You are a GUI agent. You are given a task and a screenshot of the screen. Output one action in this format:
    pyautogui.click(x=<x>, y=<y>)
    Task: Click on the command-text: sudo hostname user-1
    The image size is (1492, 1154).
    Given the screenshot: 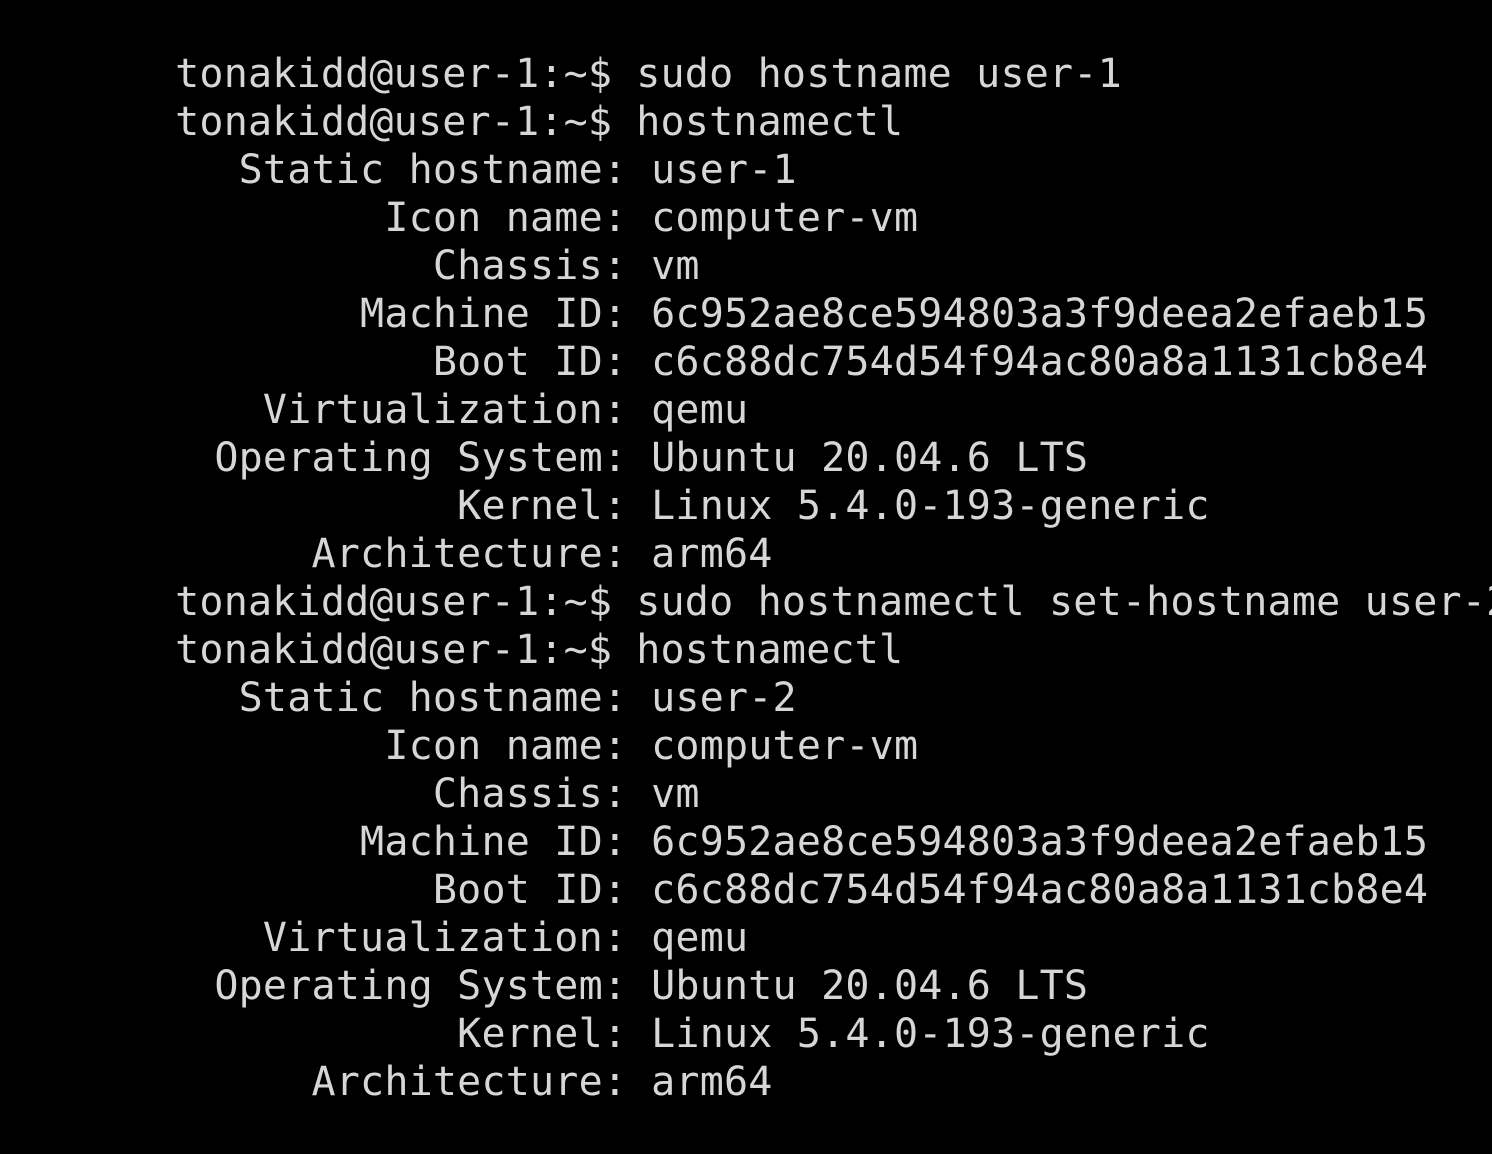 What is the action you would take?
    pyautogui.click(x=879, y=74)
    